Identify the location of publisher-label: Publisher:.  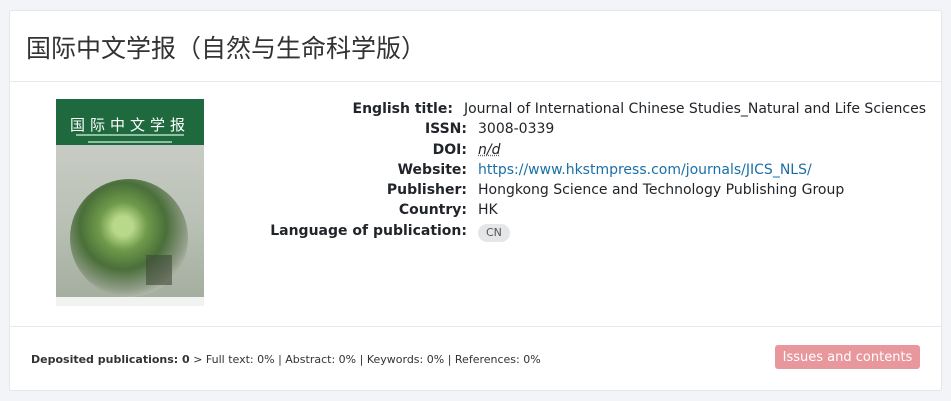
(426, 190).